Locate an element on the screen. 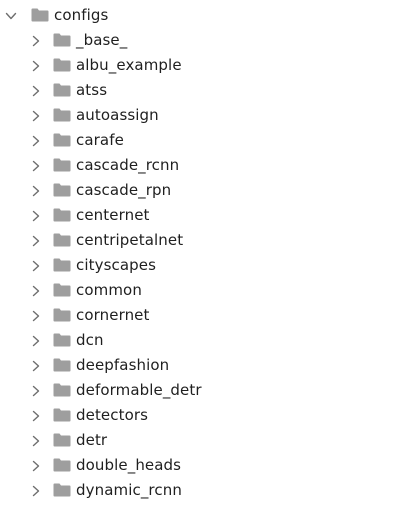  tree-item-centernet: centernet is located at coordinates (205, 215).